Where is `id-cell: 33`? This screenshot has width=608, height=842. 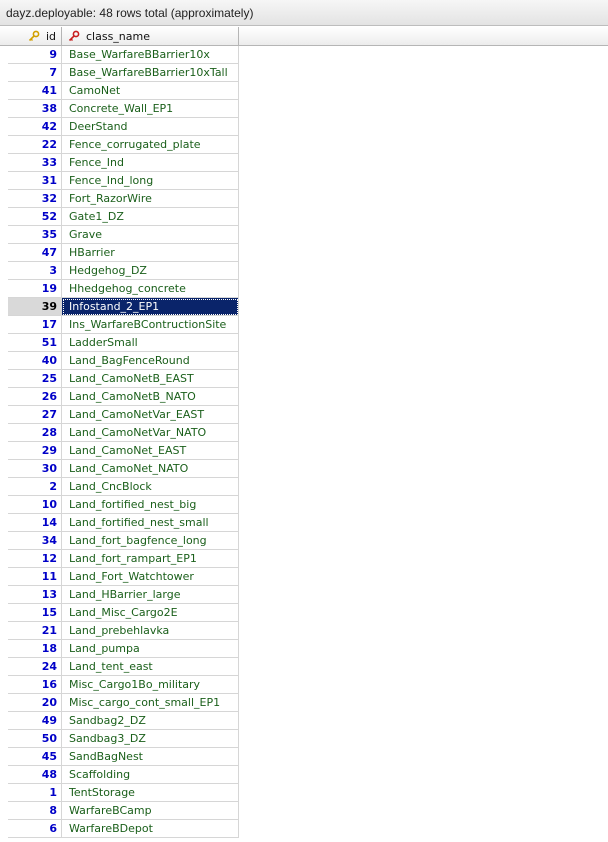 id-cell: 33 is located at coordinates (35, 163).